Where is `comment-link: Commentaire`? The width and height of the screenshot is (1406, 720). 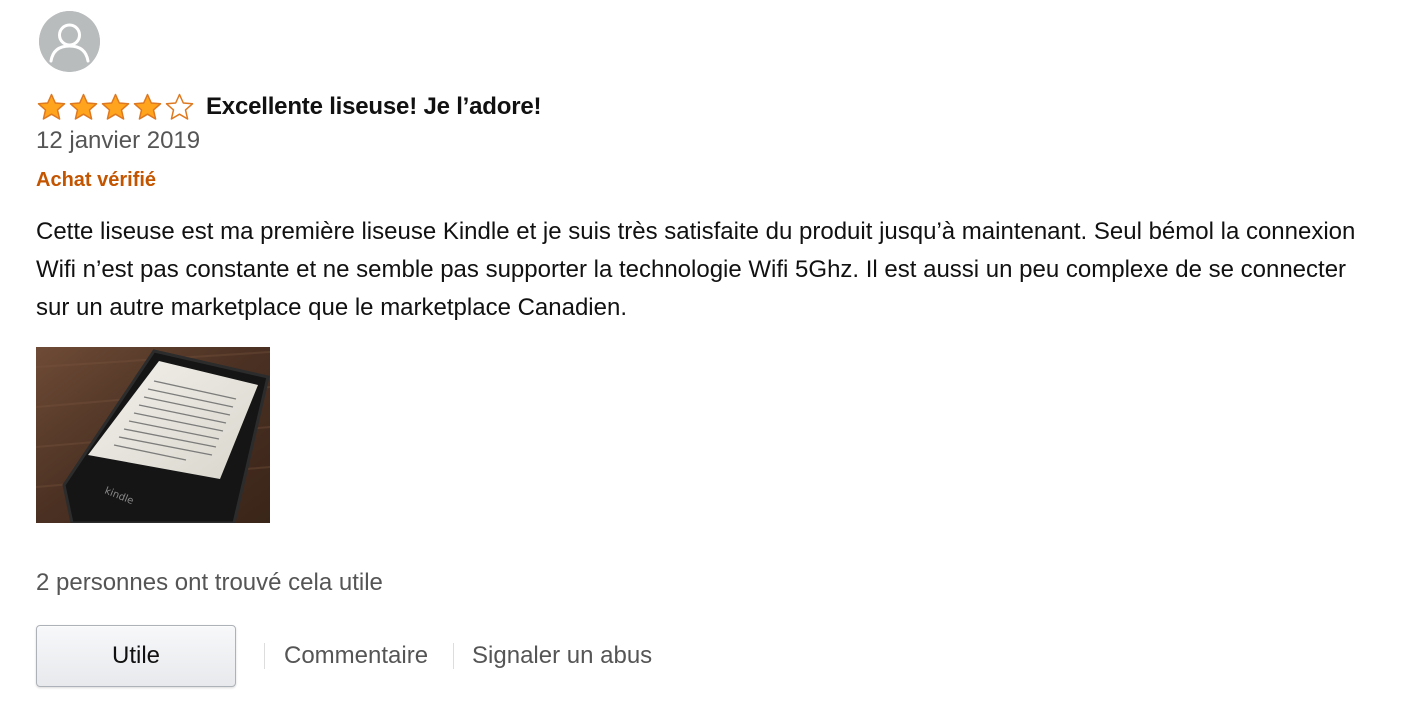
comment-link: Commentaire is located at coordinates (356, 656).